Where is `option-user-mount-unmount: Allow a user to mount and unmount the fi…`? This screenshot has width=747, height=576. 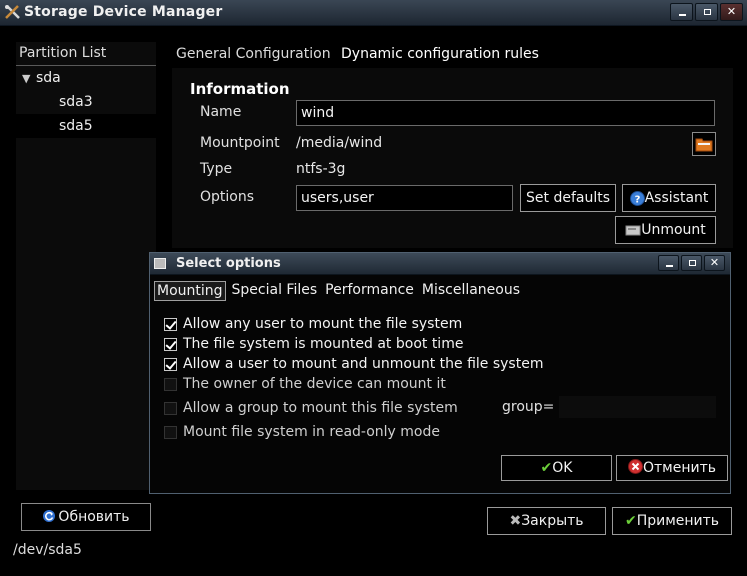
option-user-mount-unmount: Allow a user to mount and unmount the fi… is located at coordinates (353, 364).